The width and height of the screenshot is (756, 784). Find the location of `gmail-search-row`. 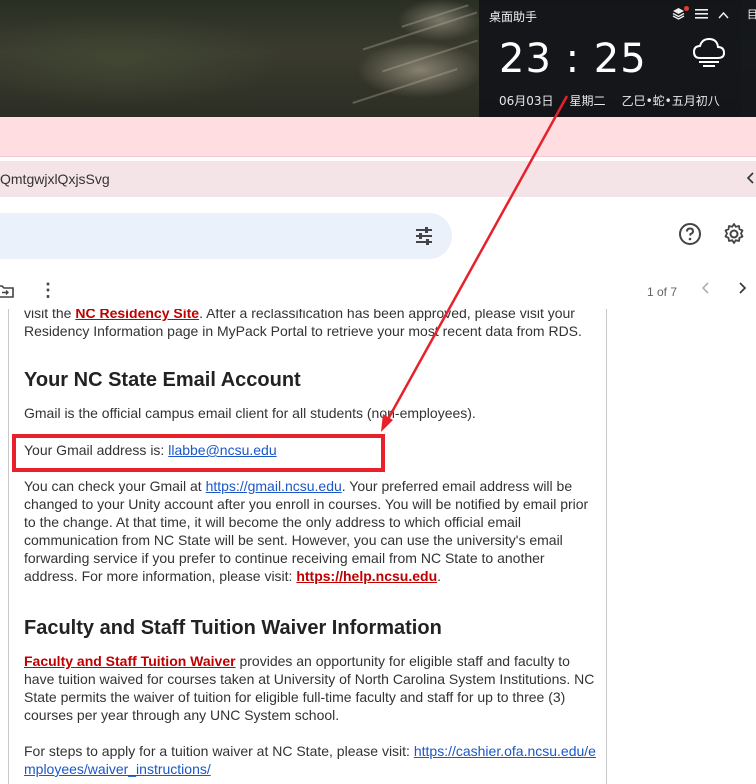

gmail-search-row is located at coordinates (378, 235).